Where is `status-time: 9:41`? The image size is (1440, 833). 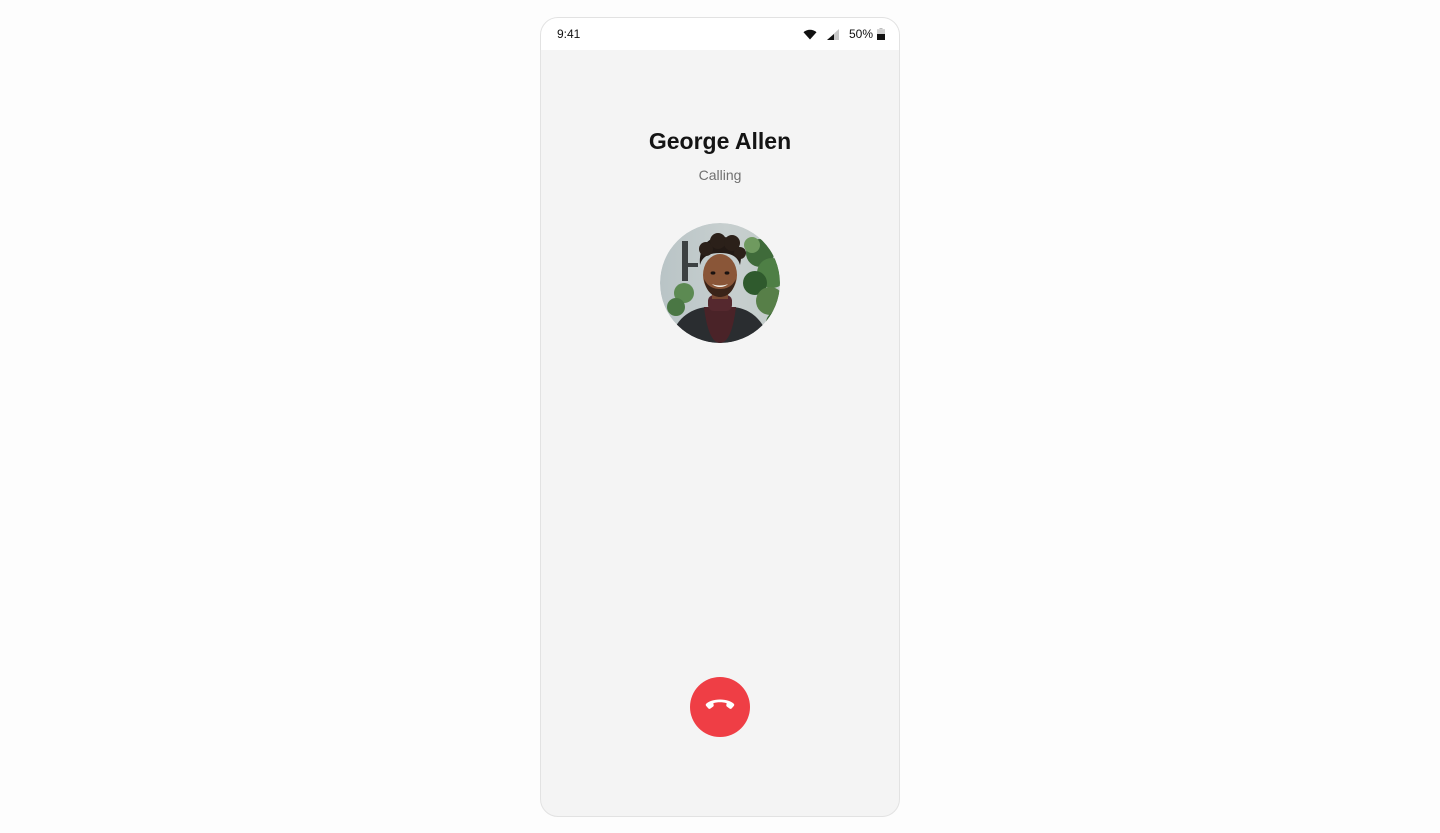 status-time: 9:41 is located at coordinates (569, 34).